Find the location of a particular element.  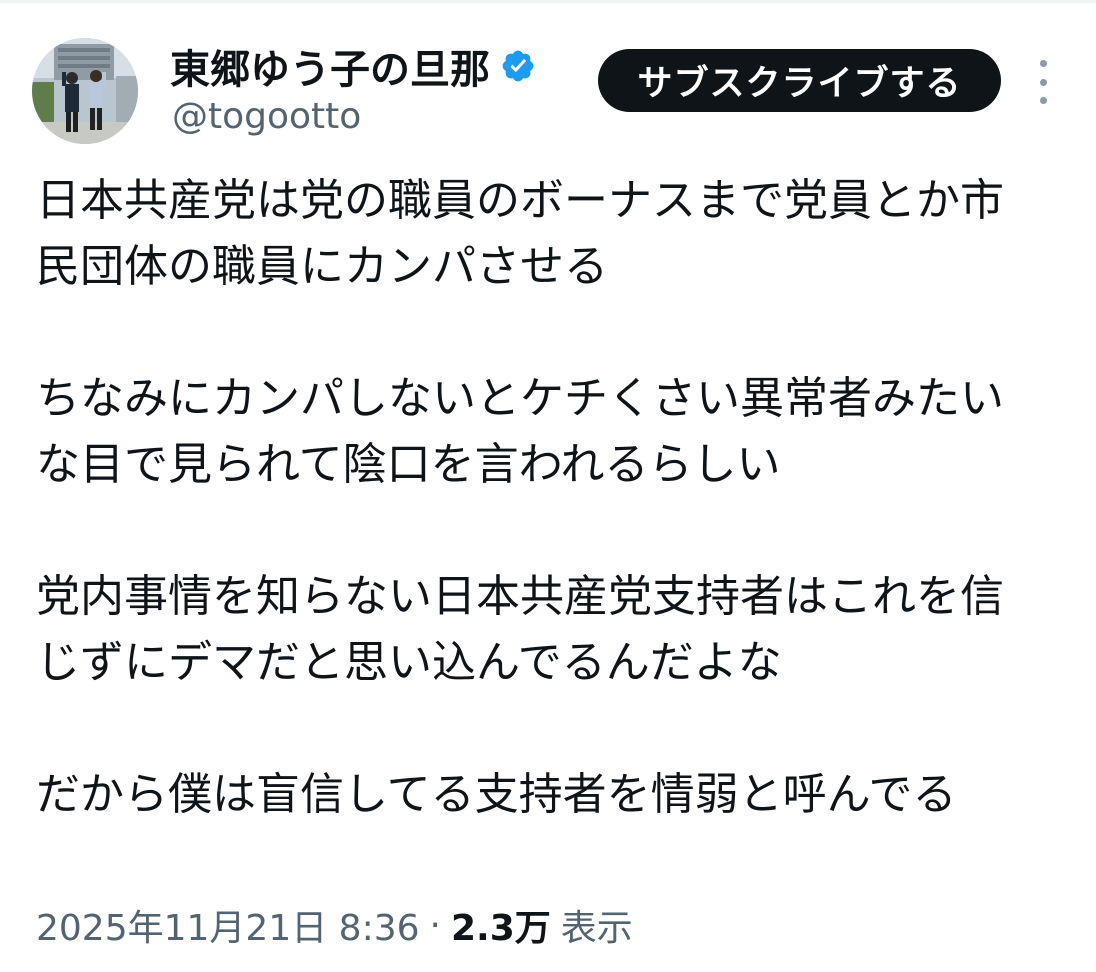

author-name-row: 東郷ゆう子の旦那 is located at coordinates (353, 66).